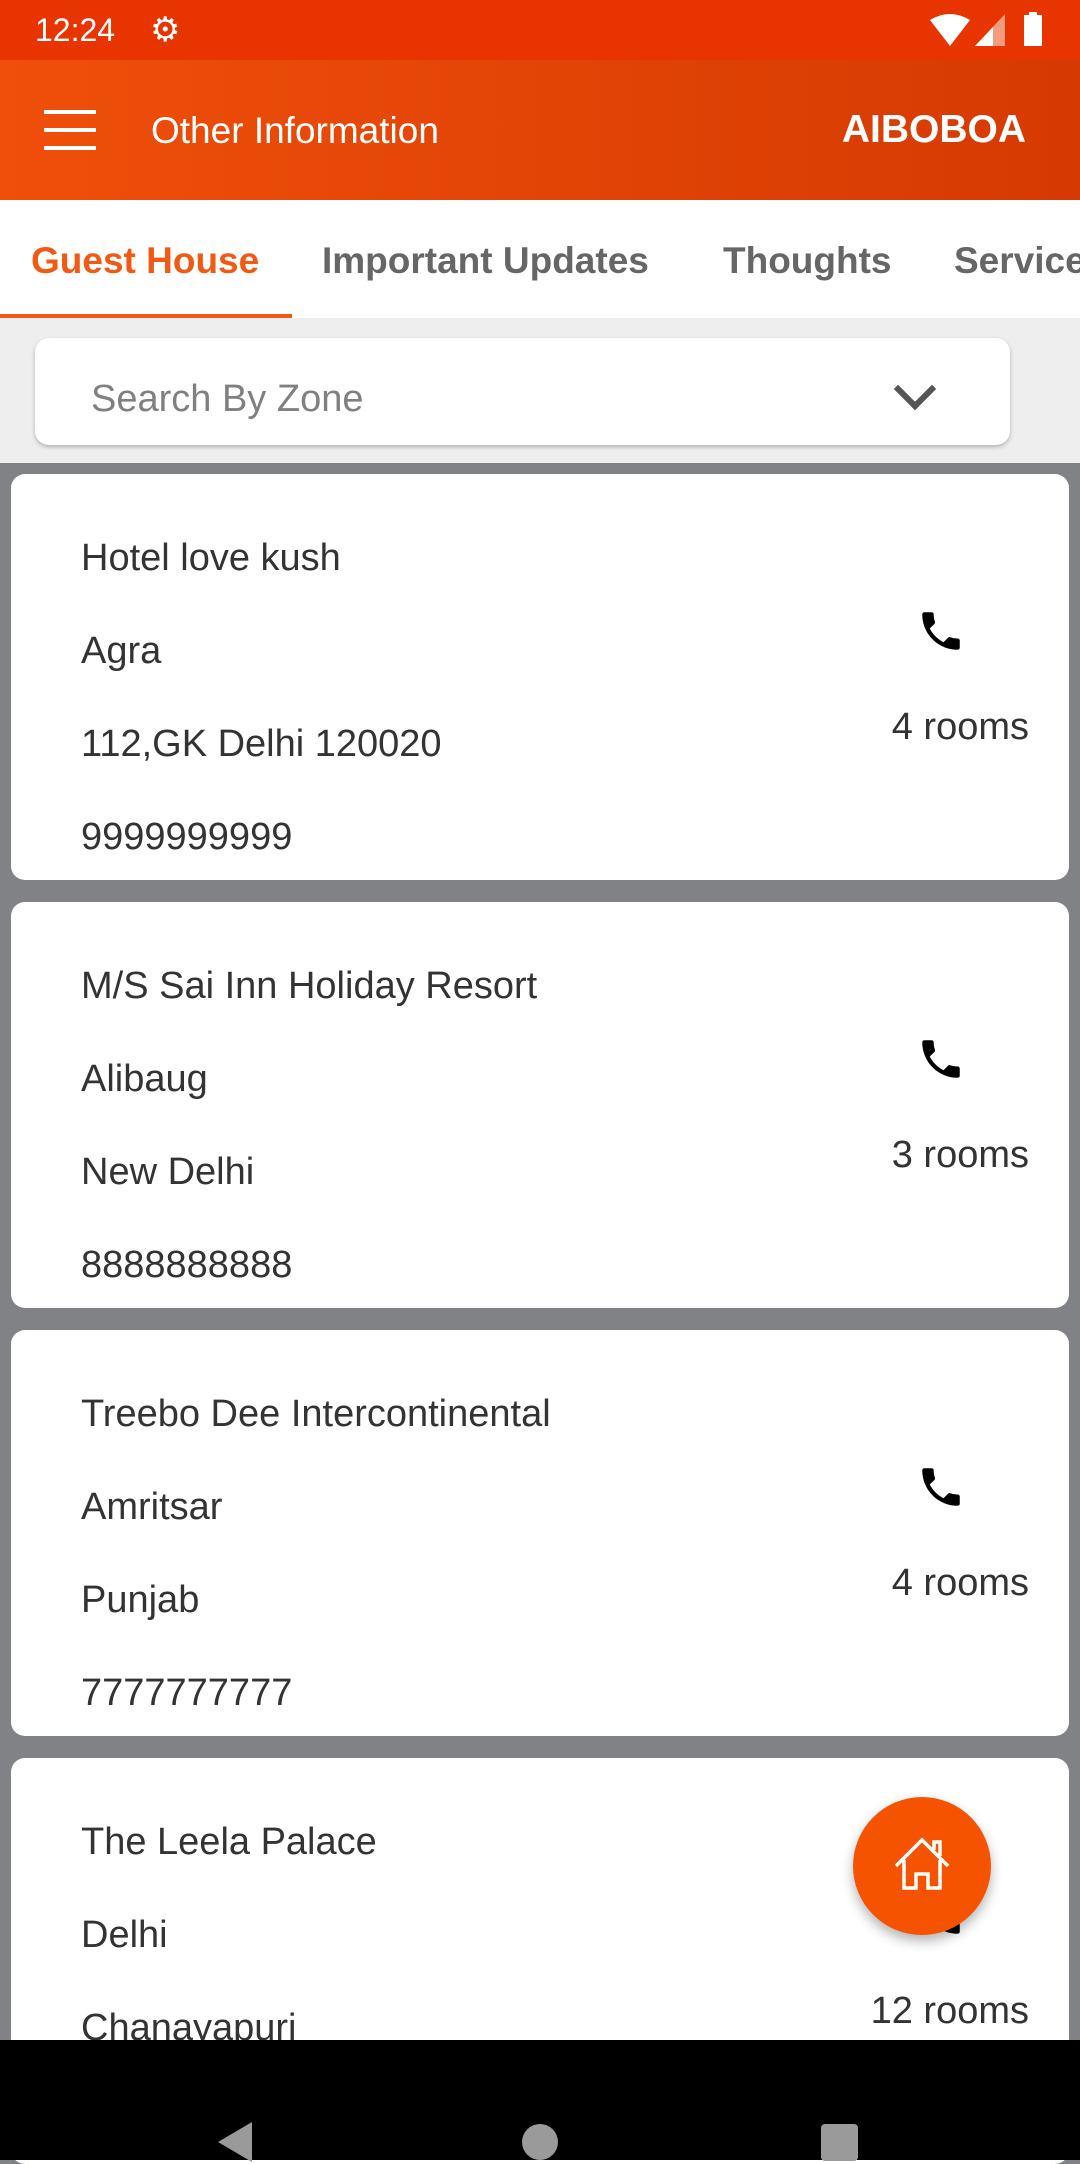 The height and width of the screenshot is (2164, 1080). What do you see at coordinates (915, 389) in the screenshot?
I see `chevron-down-icon` at bounding box center [915, 389].